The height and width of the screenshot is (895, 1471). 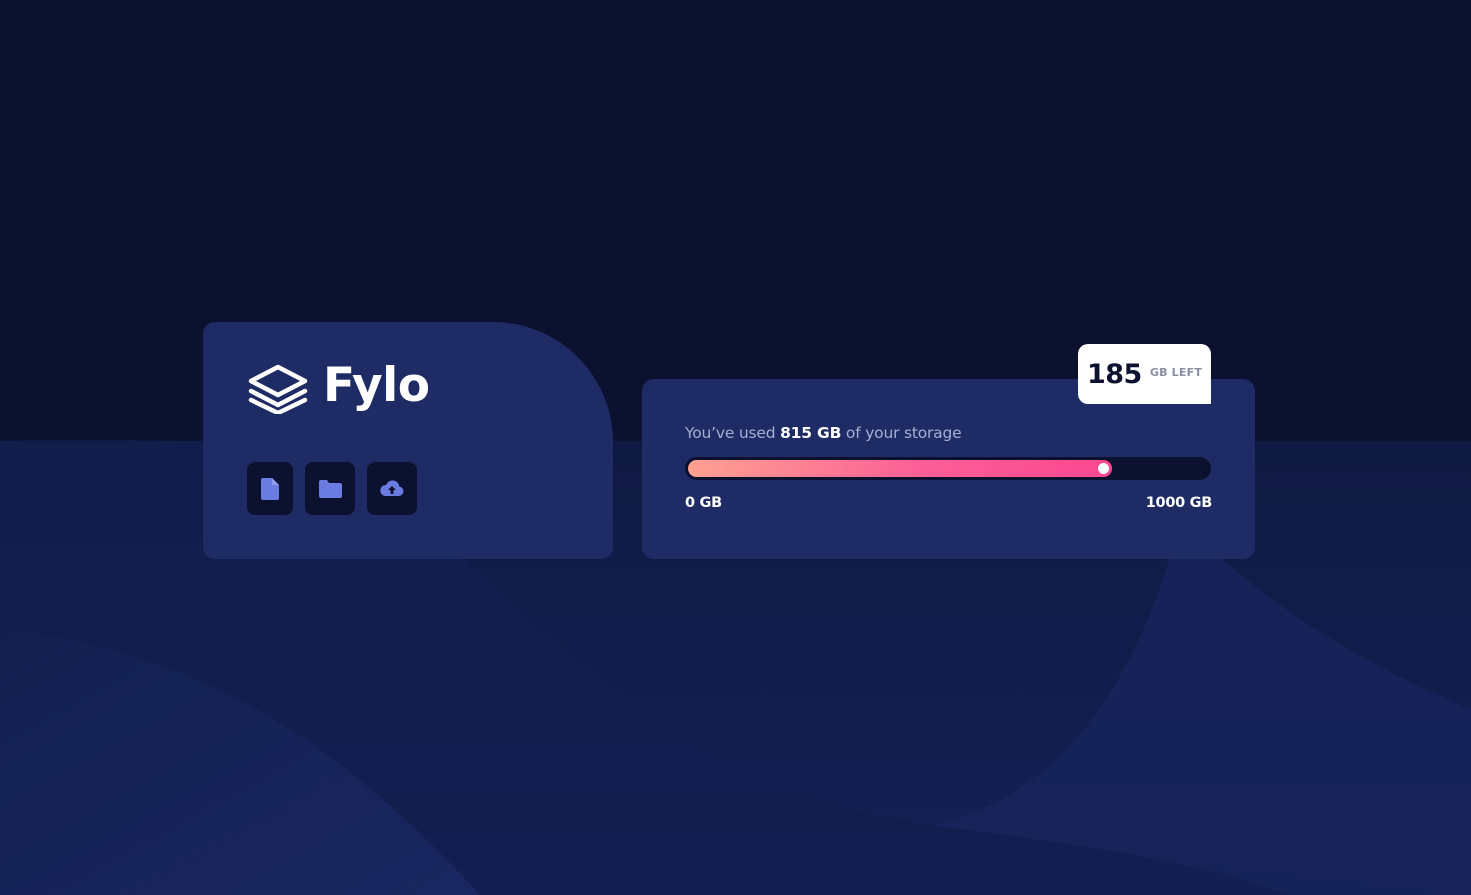 I want to click on stacked-layers-icon, so click(x=278, y=390).